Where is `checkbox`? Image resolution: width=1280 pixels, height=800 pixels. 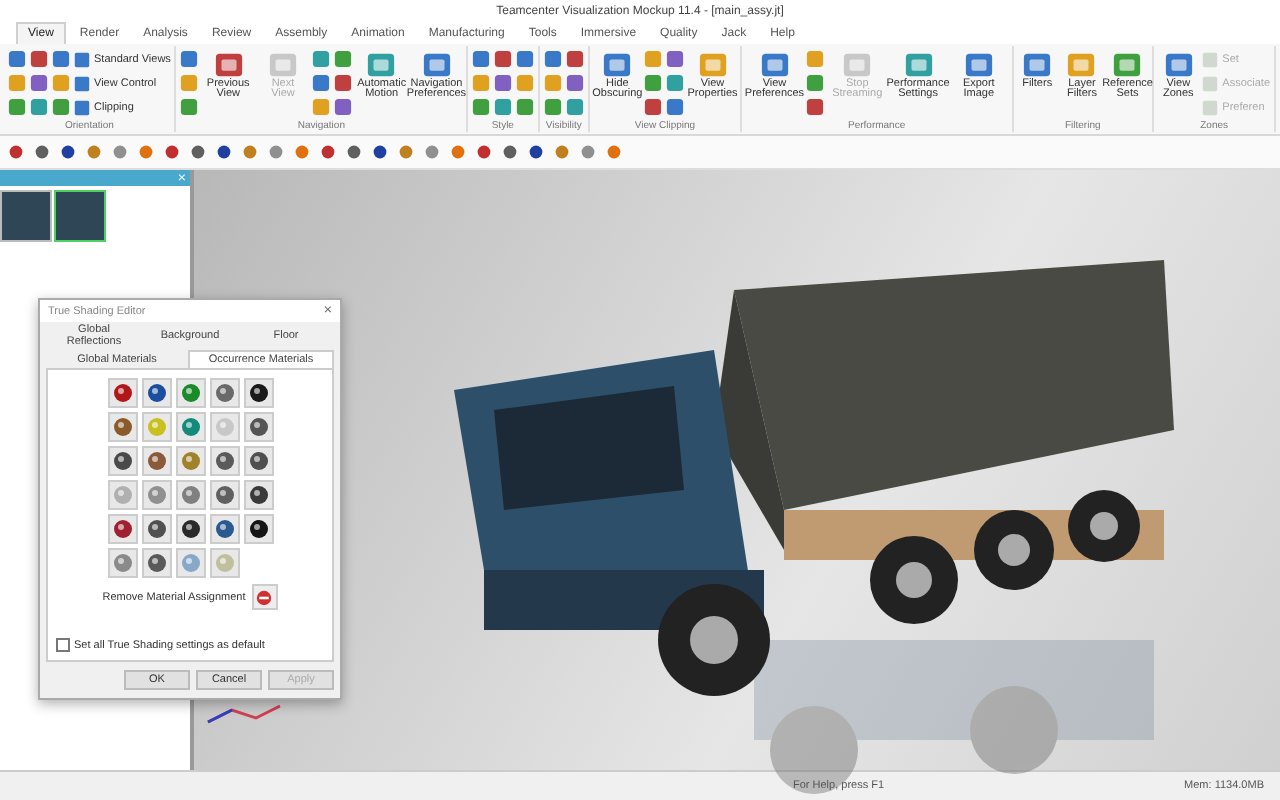 checkbox is located at coordinates (63, 645).